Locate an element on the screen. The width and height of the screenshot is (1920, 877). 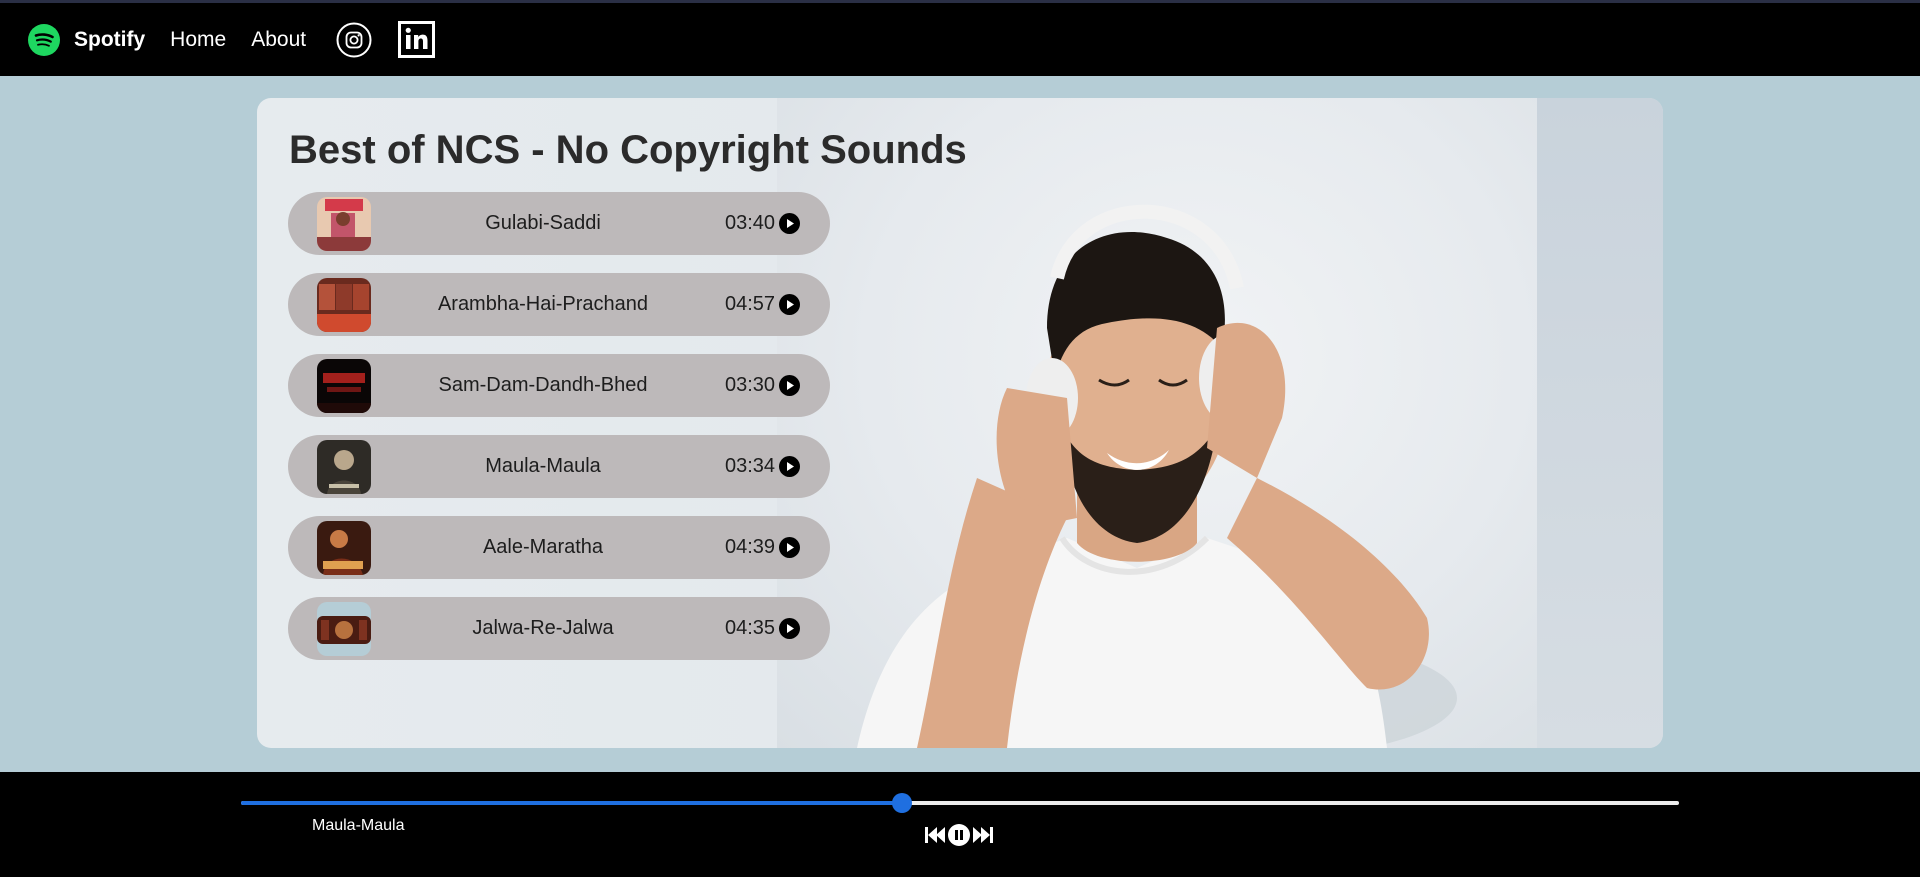
now-playing-title: Maula-Maula is located at coordinates (358, 825).